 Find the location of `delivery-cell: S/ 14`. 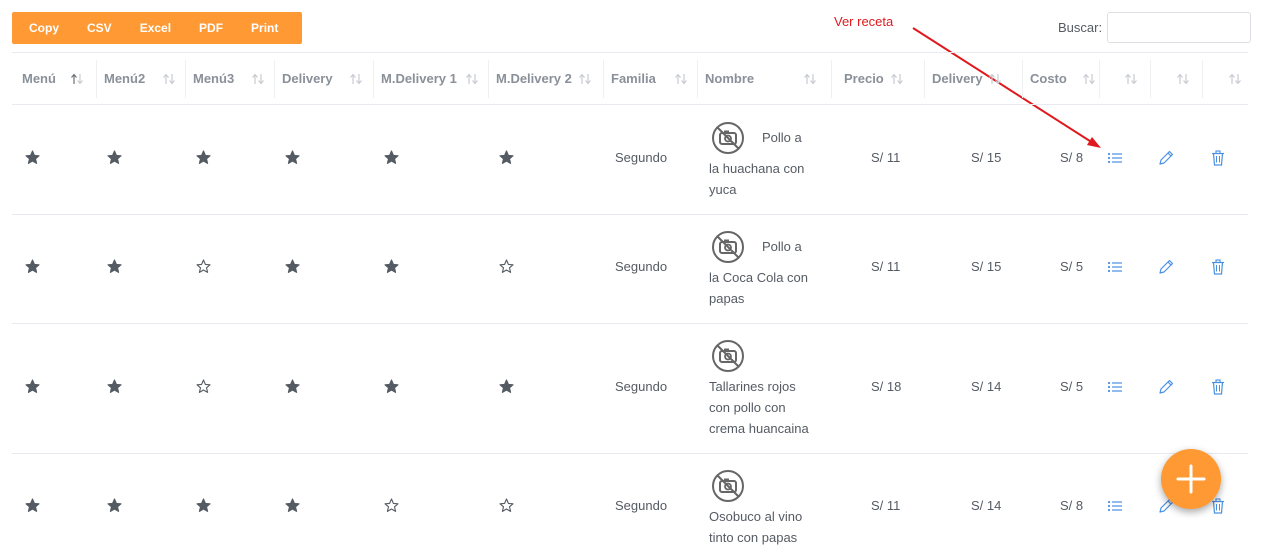

delivery-cell: S/ 14 is located at coordinates (986, 505).